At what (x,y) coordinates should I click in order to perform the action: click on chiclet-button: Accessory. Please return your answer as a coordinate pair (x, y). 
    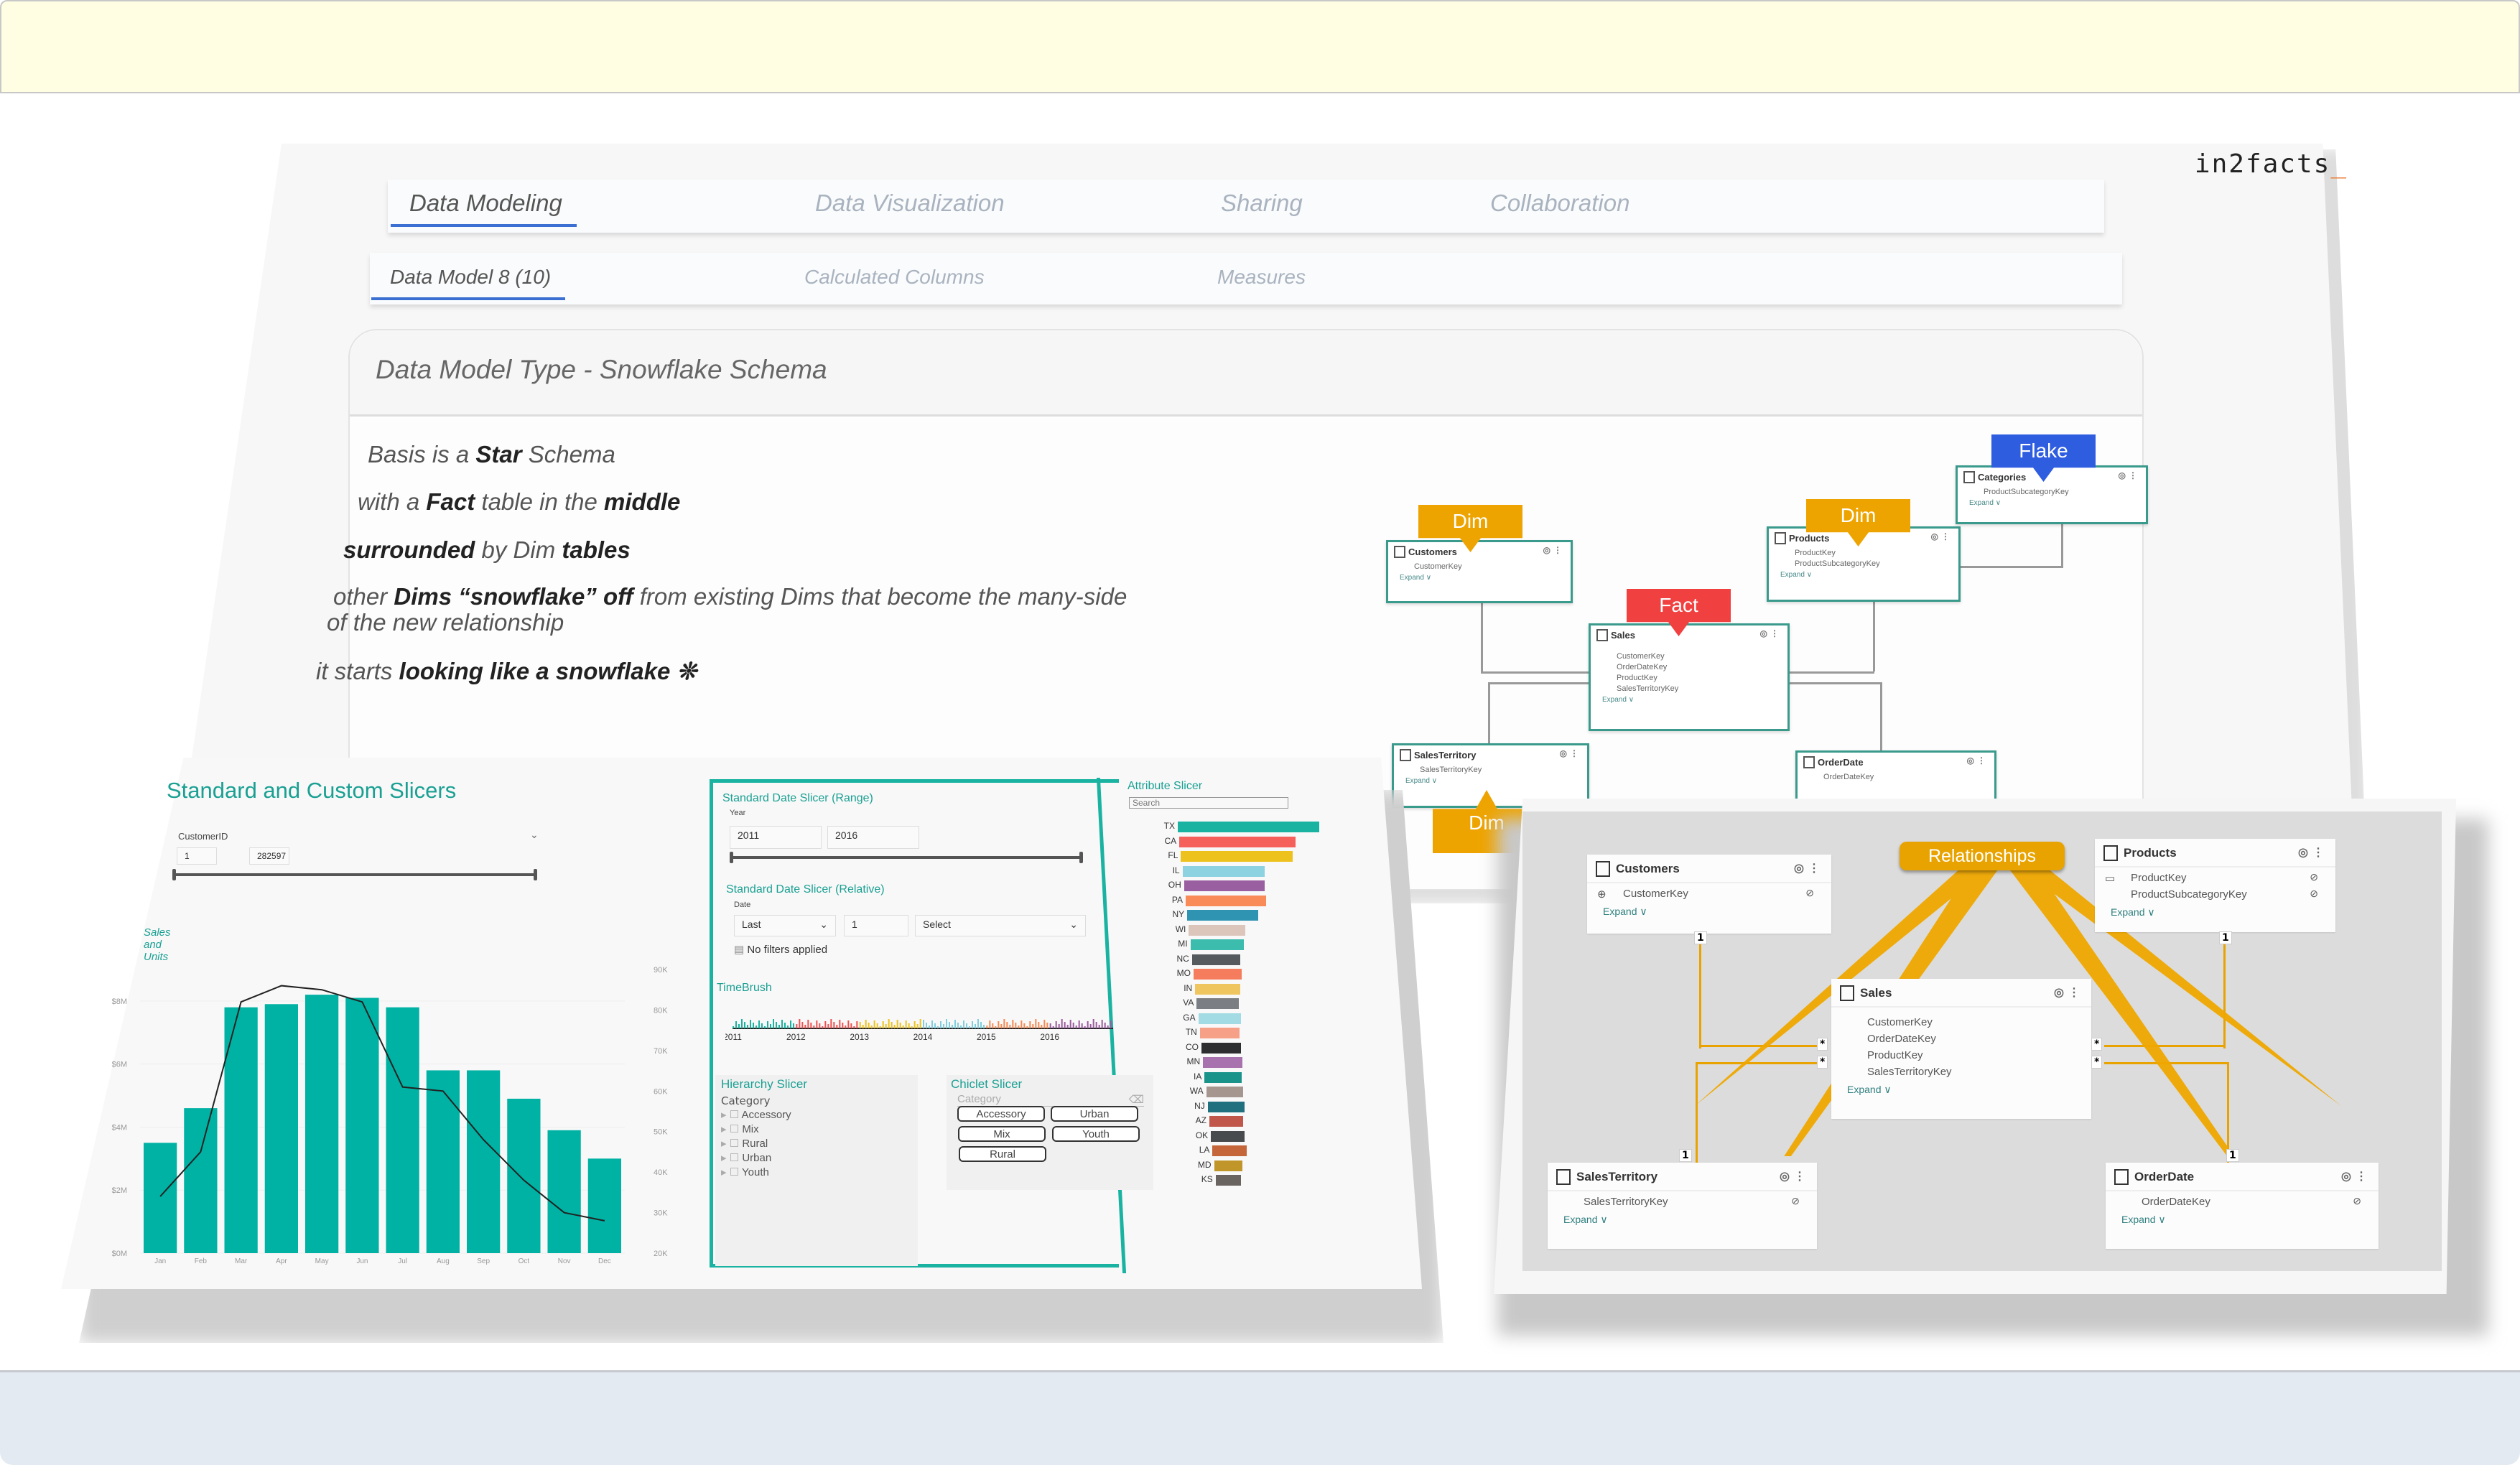
    Looking at the image, I should click on (1001, 1114).